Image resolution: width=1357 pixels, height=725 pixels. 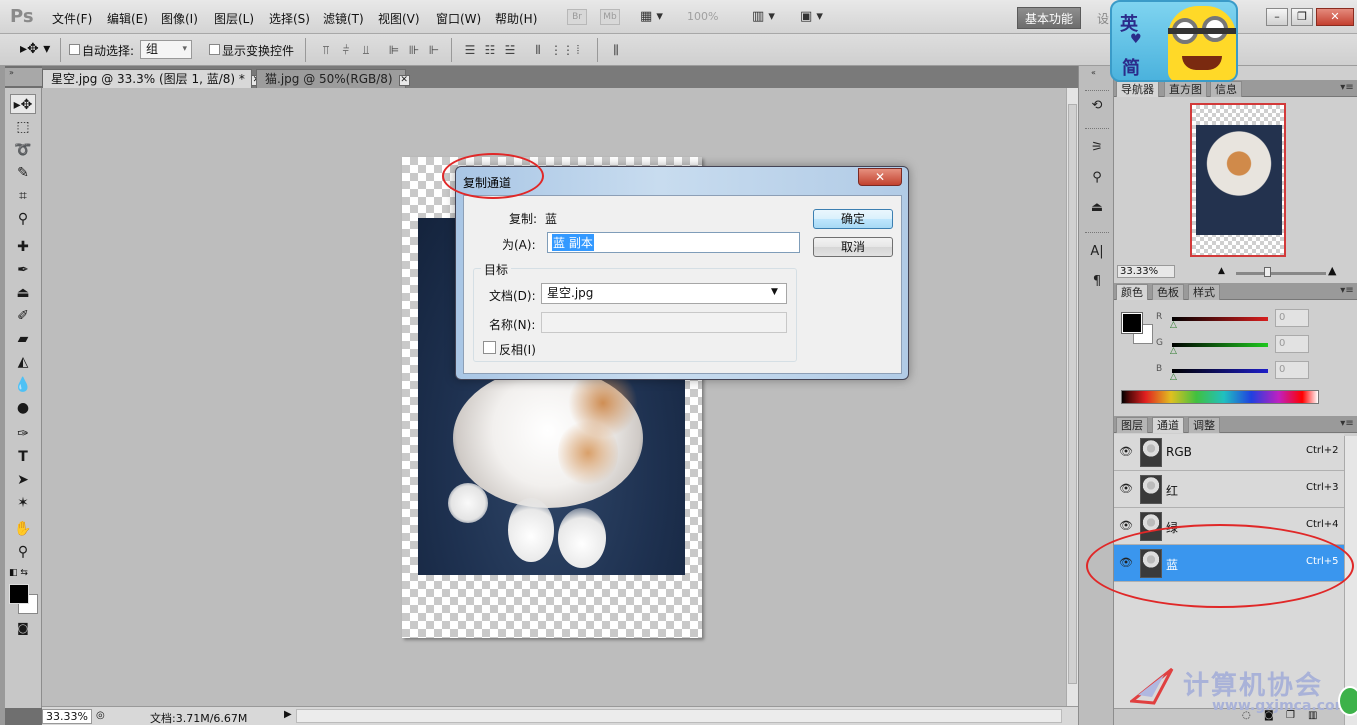 I want to click on eye-icon: 👁, so click(x=1126, y=452).